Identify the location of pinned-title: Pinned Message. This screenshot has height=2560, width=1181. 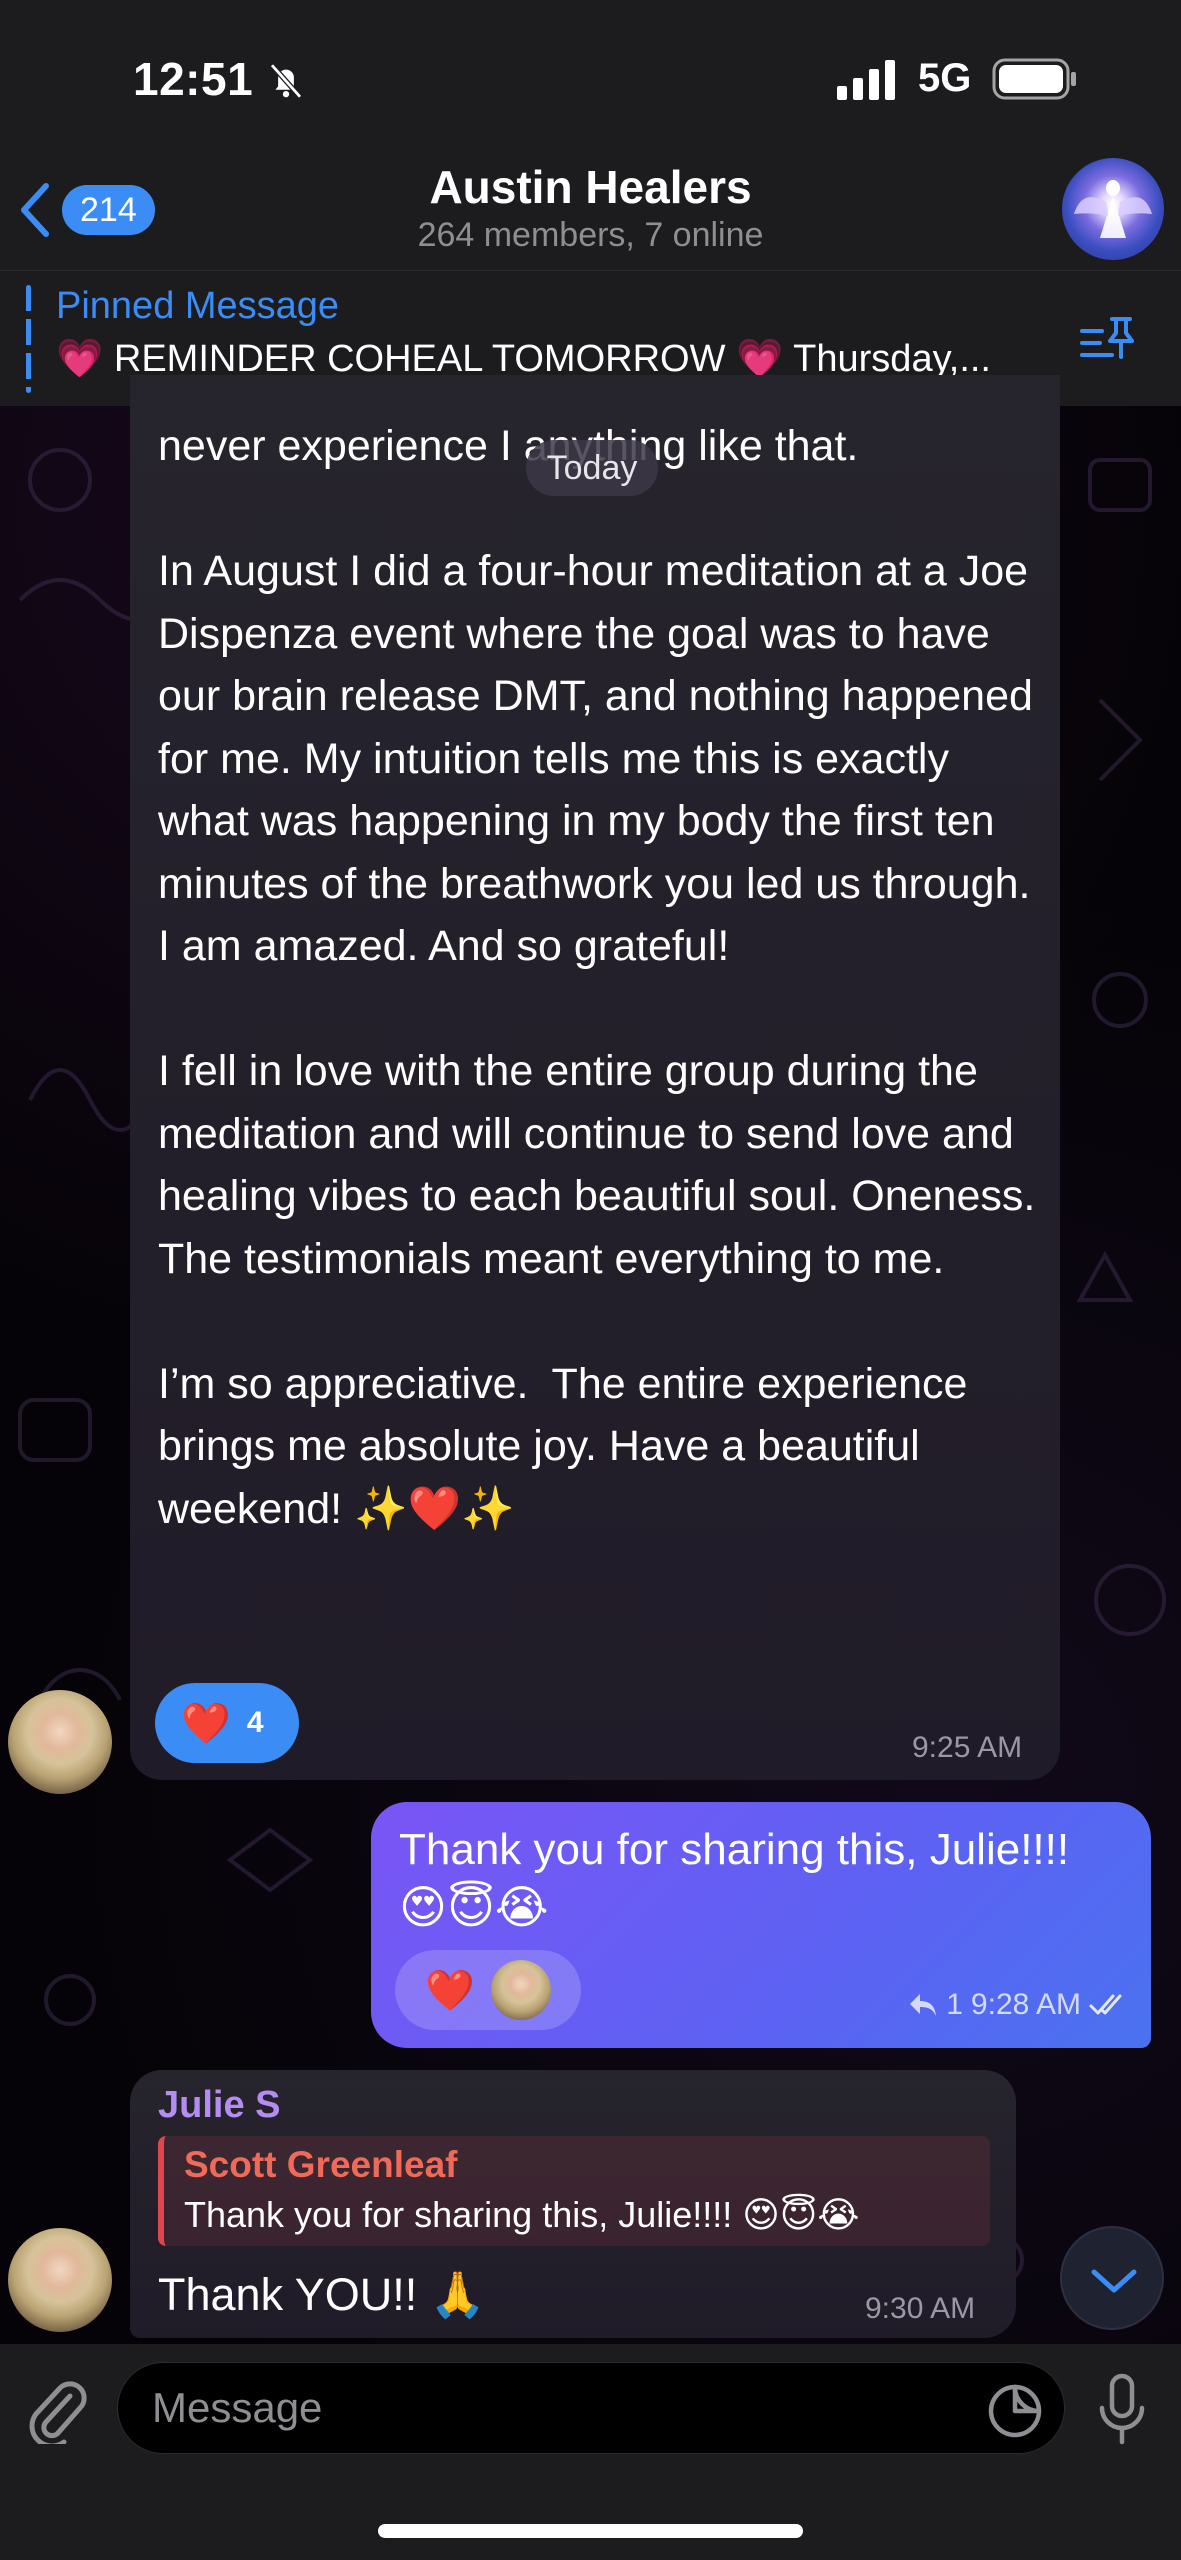
(198, 306).